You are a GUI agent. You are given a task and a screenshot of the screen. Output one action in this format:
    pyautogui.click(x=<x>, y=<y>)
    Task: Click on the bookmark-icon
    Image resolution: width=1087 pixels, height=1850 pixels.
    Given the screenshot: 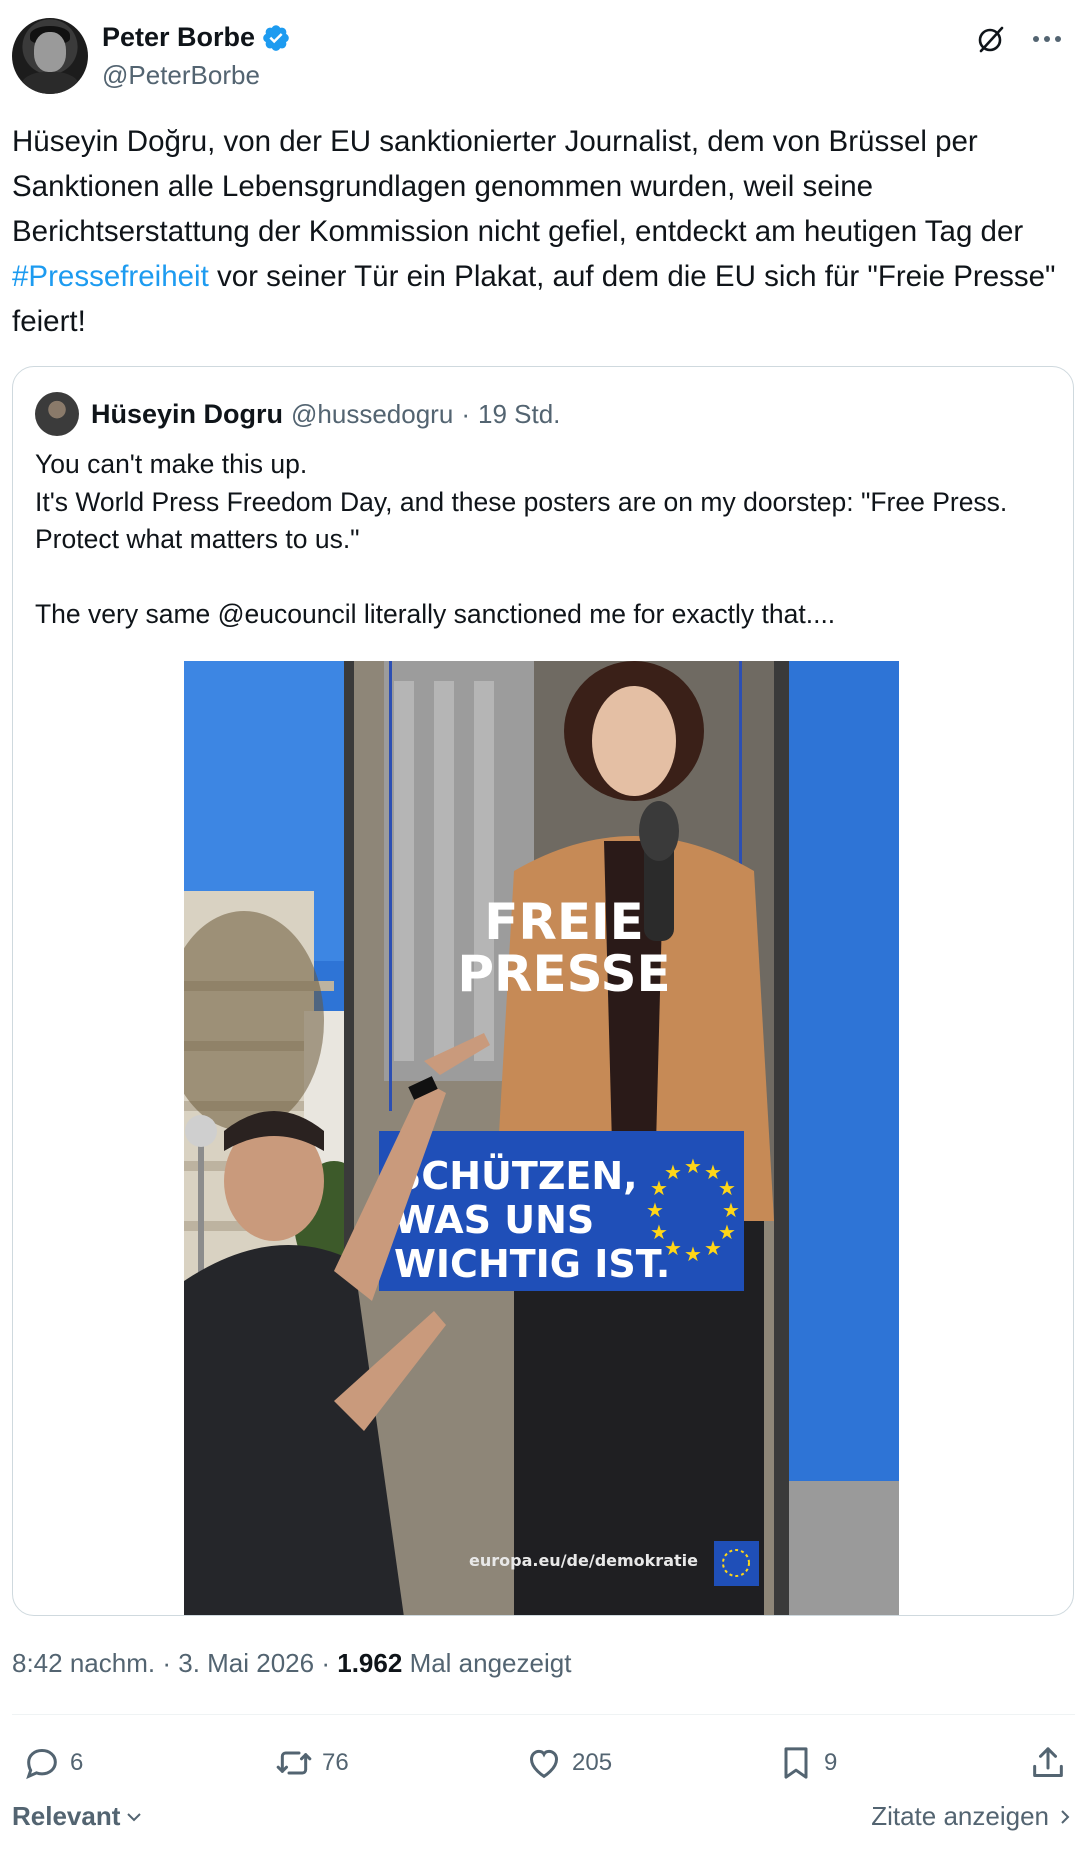 What is the action you would take?
    pyautogui.click(x=796, y=1763)
    